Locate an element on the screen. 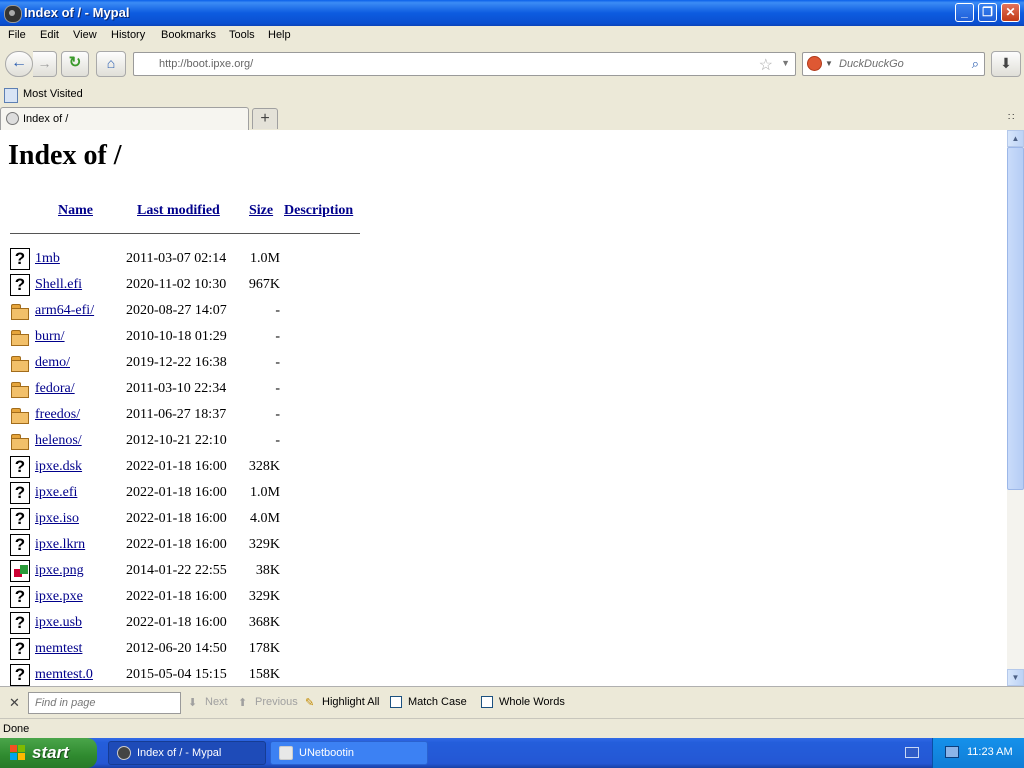 The image size is (1024, 768). whole-words-label: Whole Words is located at coordinates (532, 702).